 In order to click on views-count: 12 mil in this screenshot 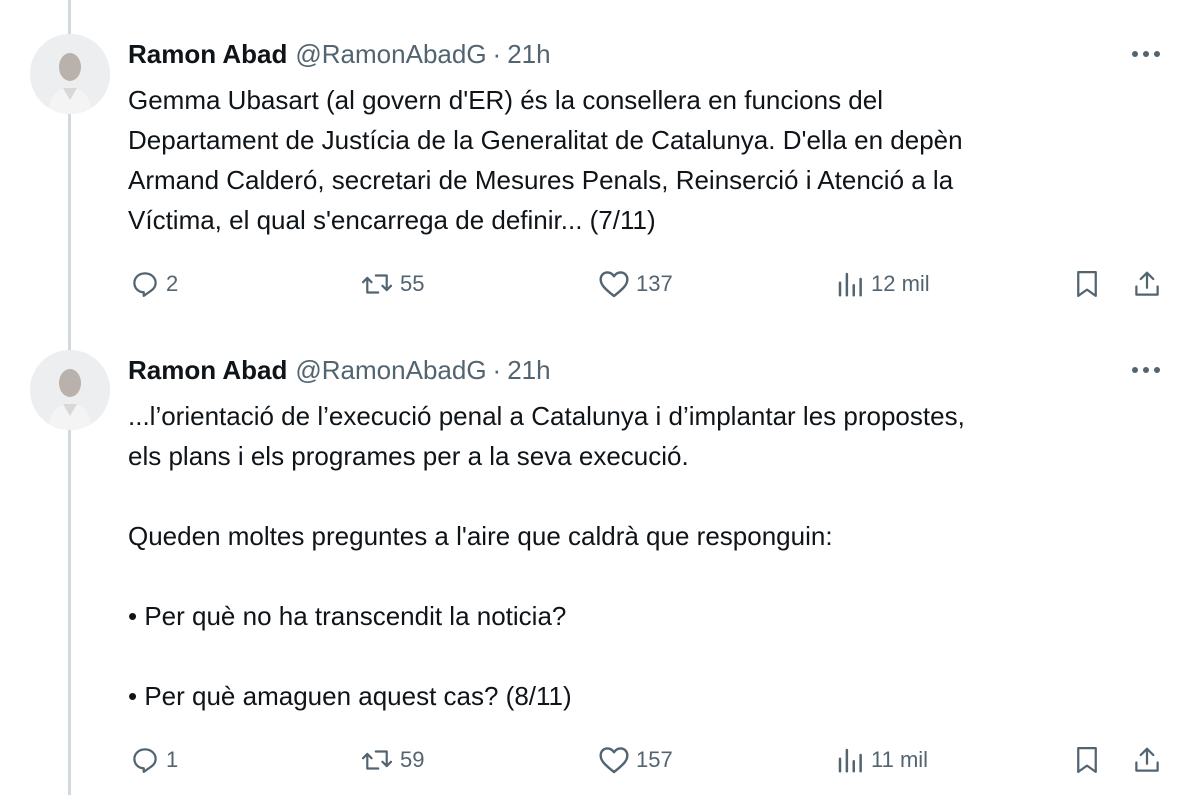, I will do `click(900, 283)`.